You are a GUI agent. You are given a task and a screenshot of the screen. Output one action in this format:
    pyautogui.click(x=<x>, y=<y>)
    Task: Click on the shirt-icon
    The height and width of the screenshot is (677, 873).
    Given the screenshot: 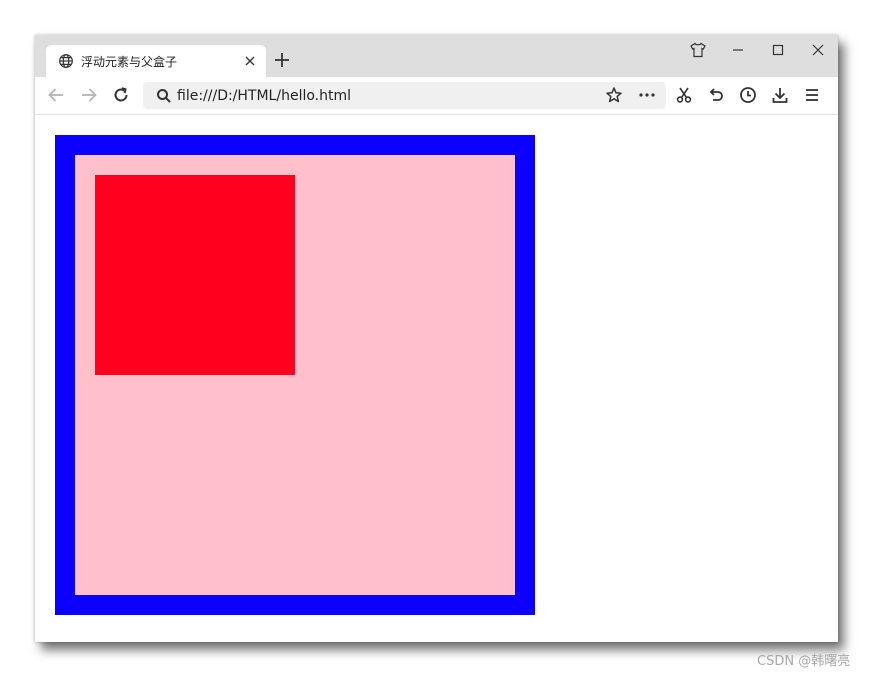 What is the action you would take?
    pyautogui.click(x=698, y=50)
    